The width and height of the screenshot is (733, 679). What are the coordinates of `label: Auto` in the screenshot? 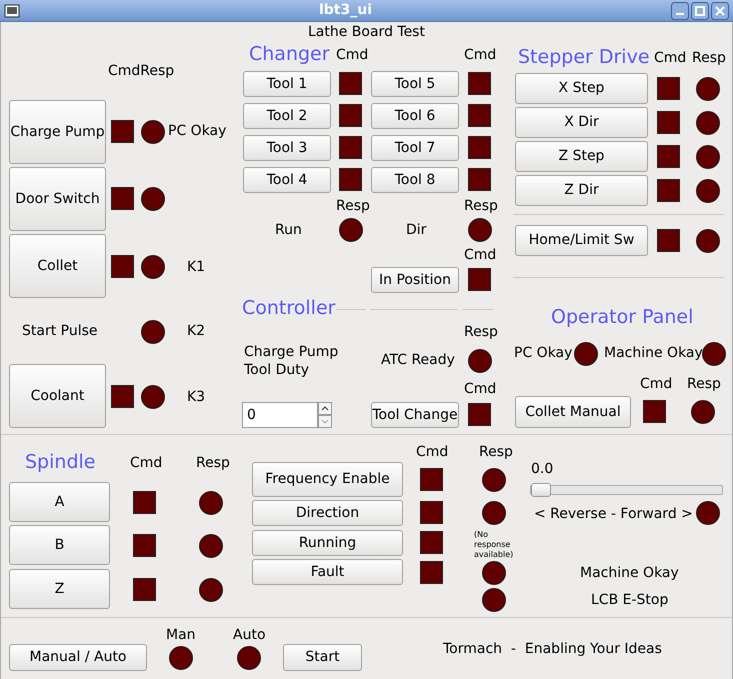 It's located at (249, 635).